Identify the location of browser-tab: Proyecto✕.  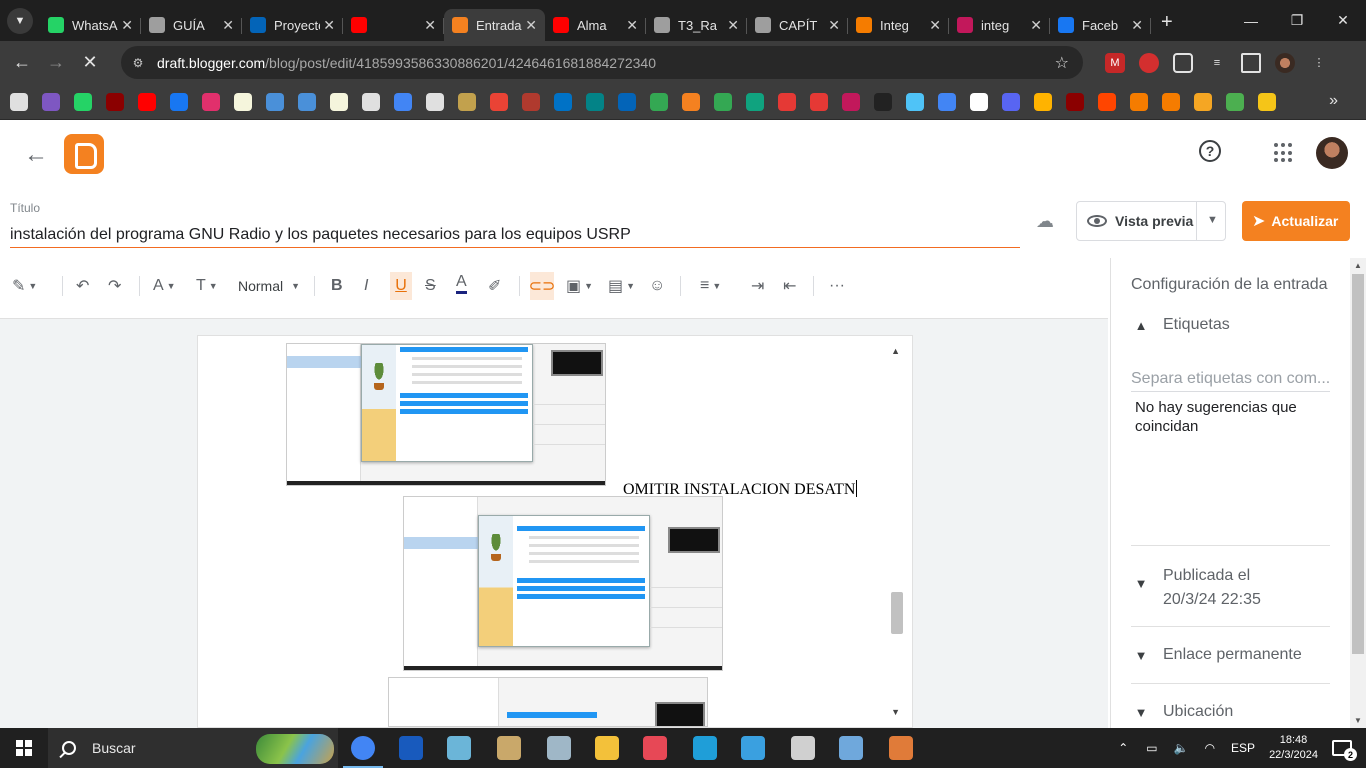
(292, 25).